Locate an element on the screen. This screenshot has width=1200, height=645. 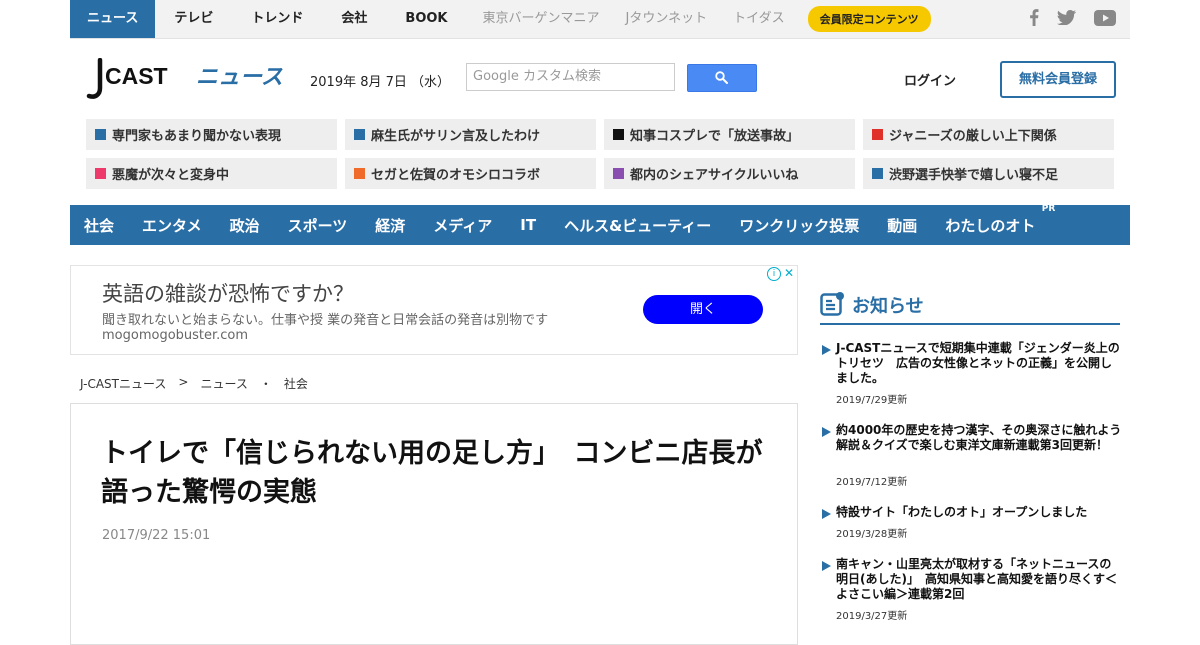
social-links is located at coordinates (1072, 17).